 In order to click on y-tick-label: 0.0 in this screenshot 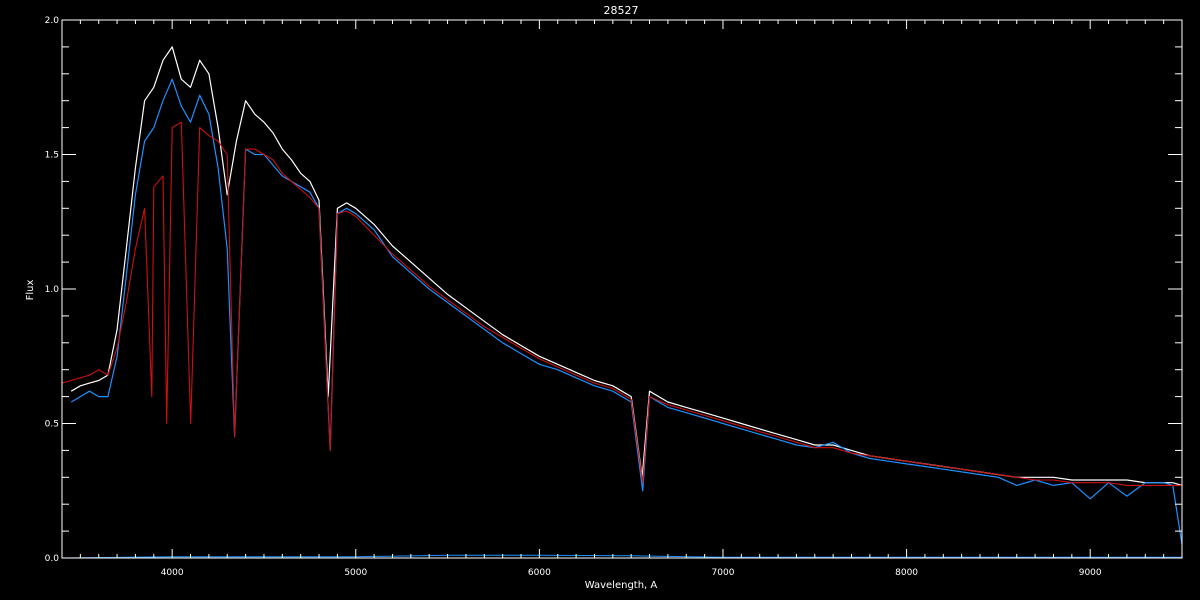, I will do `click(52, 559)`.